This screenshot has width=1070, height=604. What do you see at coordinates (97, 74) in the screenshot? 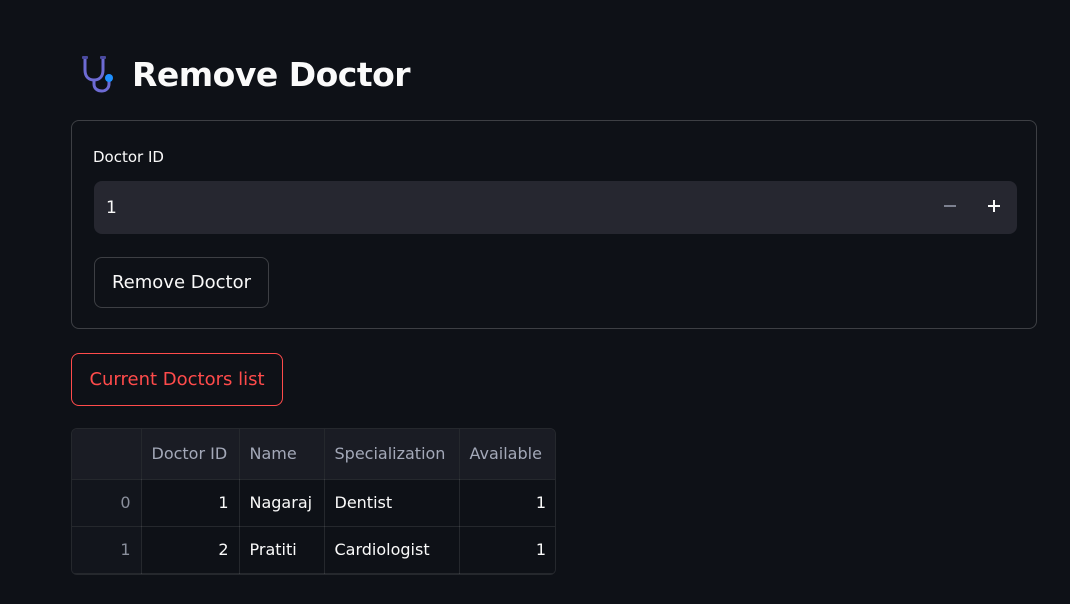
I see `stethoscope-icon` at bounding box center [97, 74].